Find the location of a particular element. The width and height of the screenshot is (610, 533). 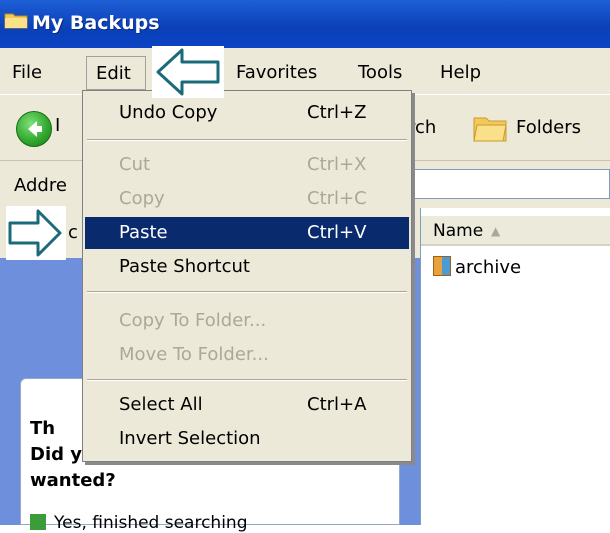

menu-item-label: Select All is located at coordinates (161, 404).